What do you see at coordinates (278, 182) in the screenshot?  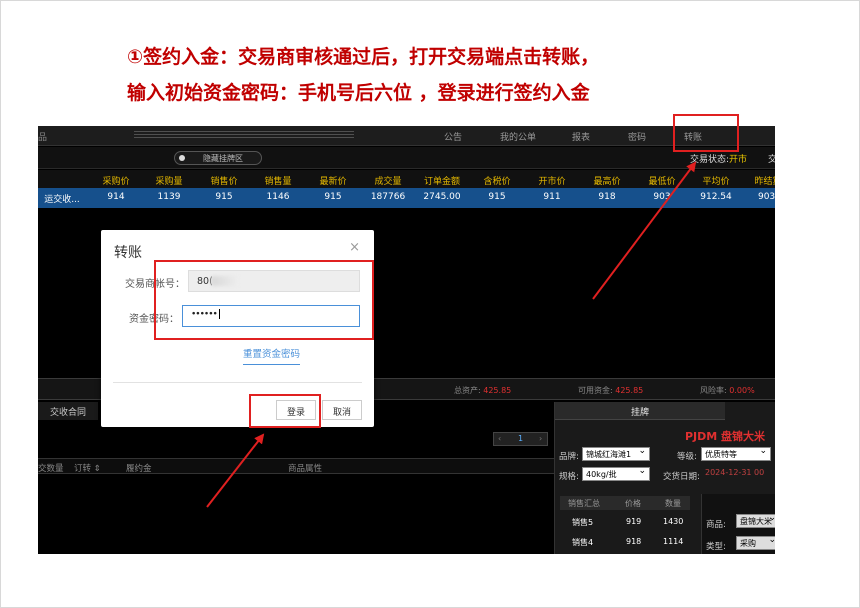 I see `col-sell-qty: 销售量` at bounding box center [278, 182].